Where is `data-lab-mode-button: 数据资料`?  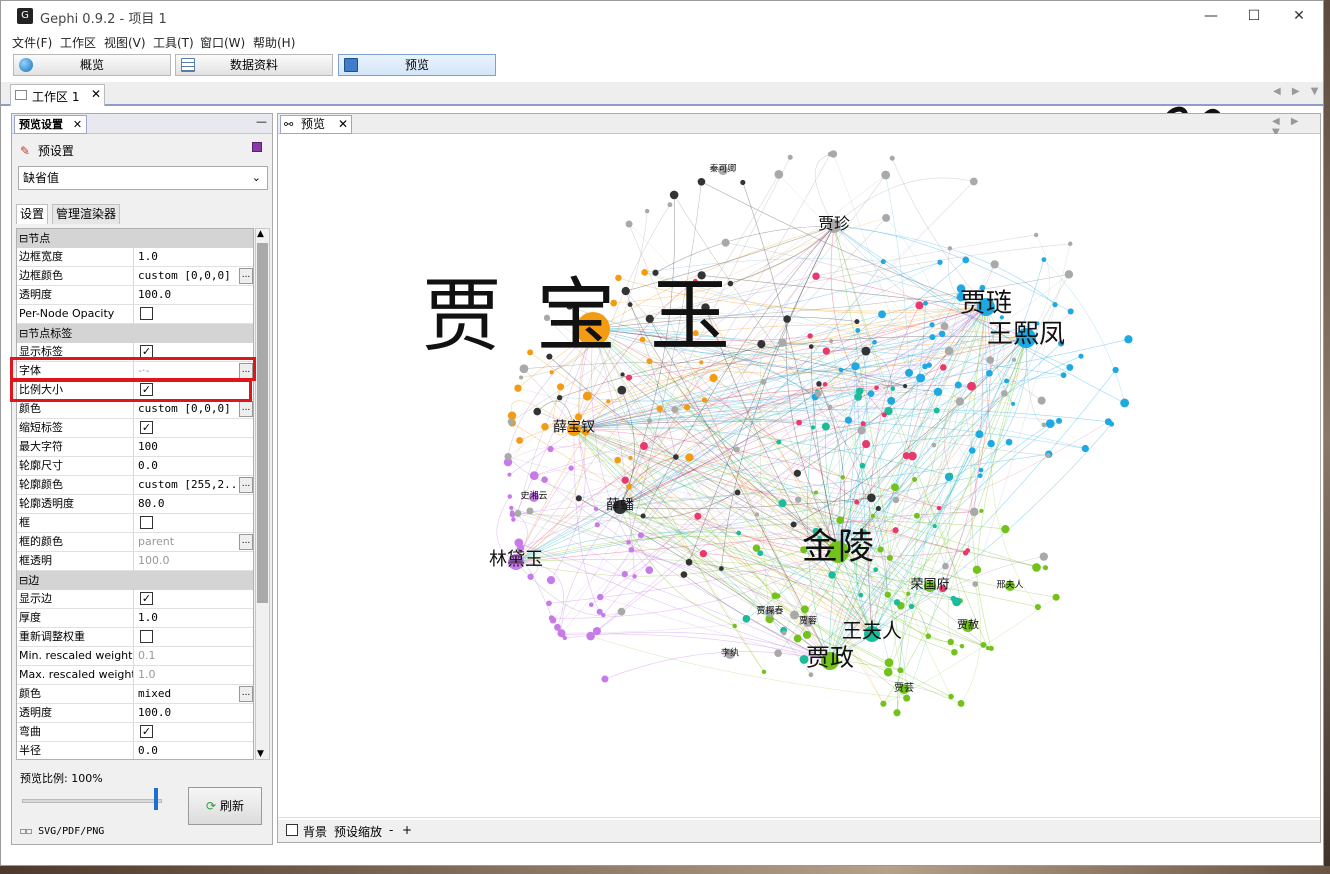
data-lab-mode-button: 数据资料 is located at coordinates (254, 65).